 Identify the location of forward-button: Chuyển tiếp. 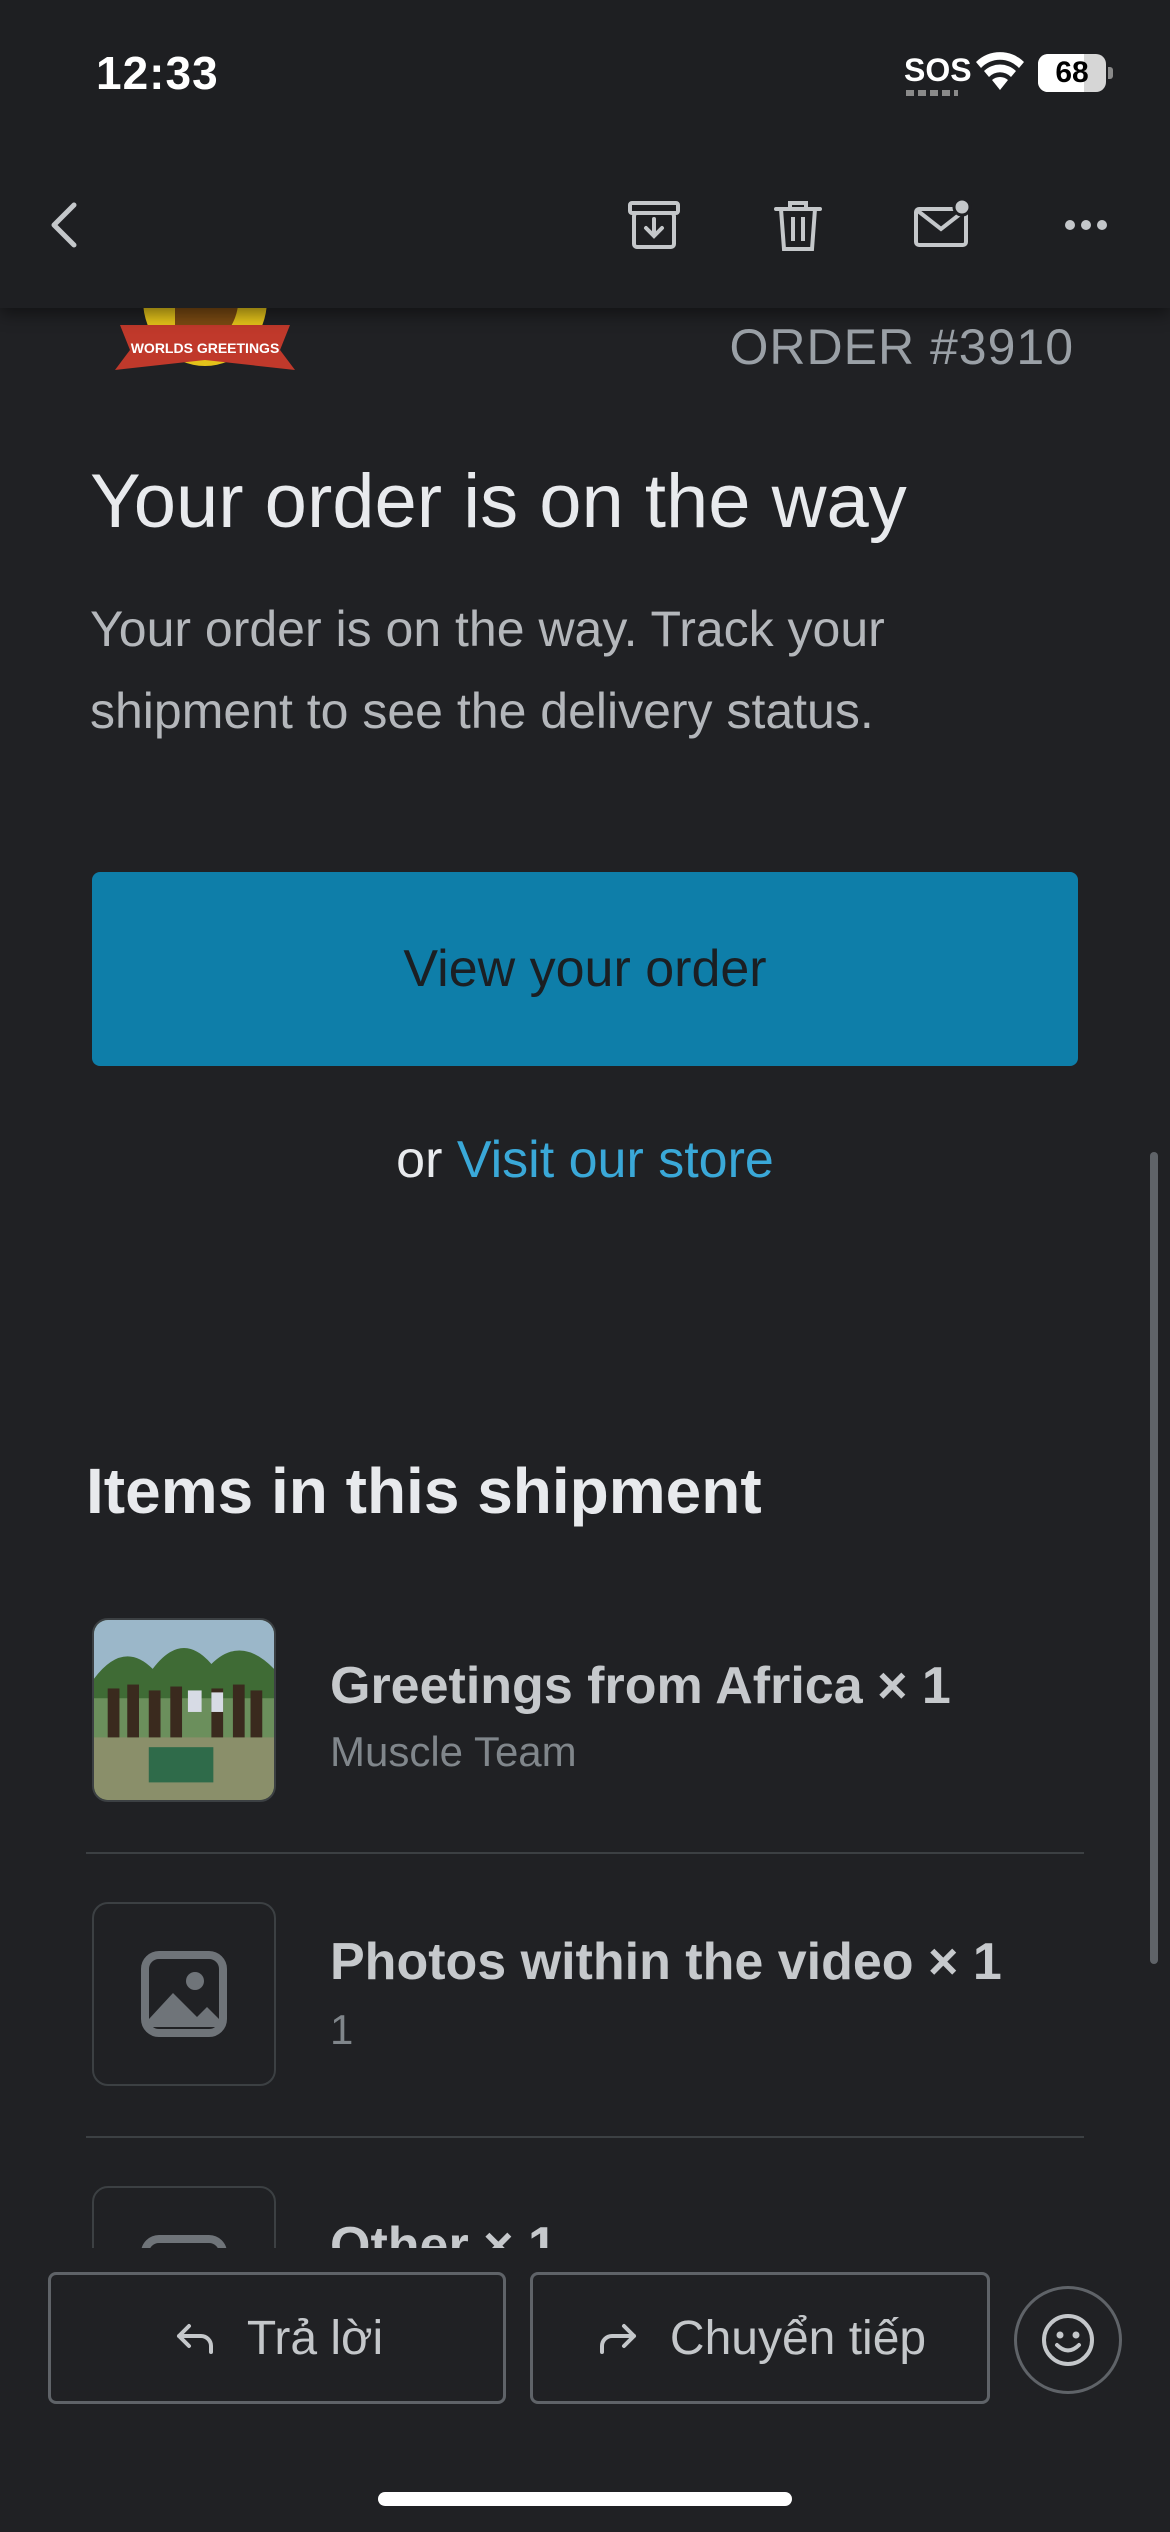
(760, 2338).